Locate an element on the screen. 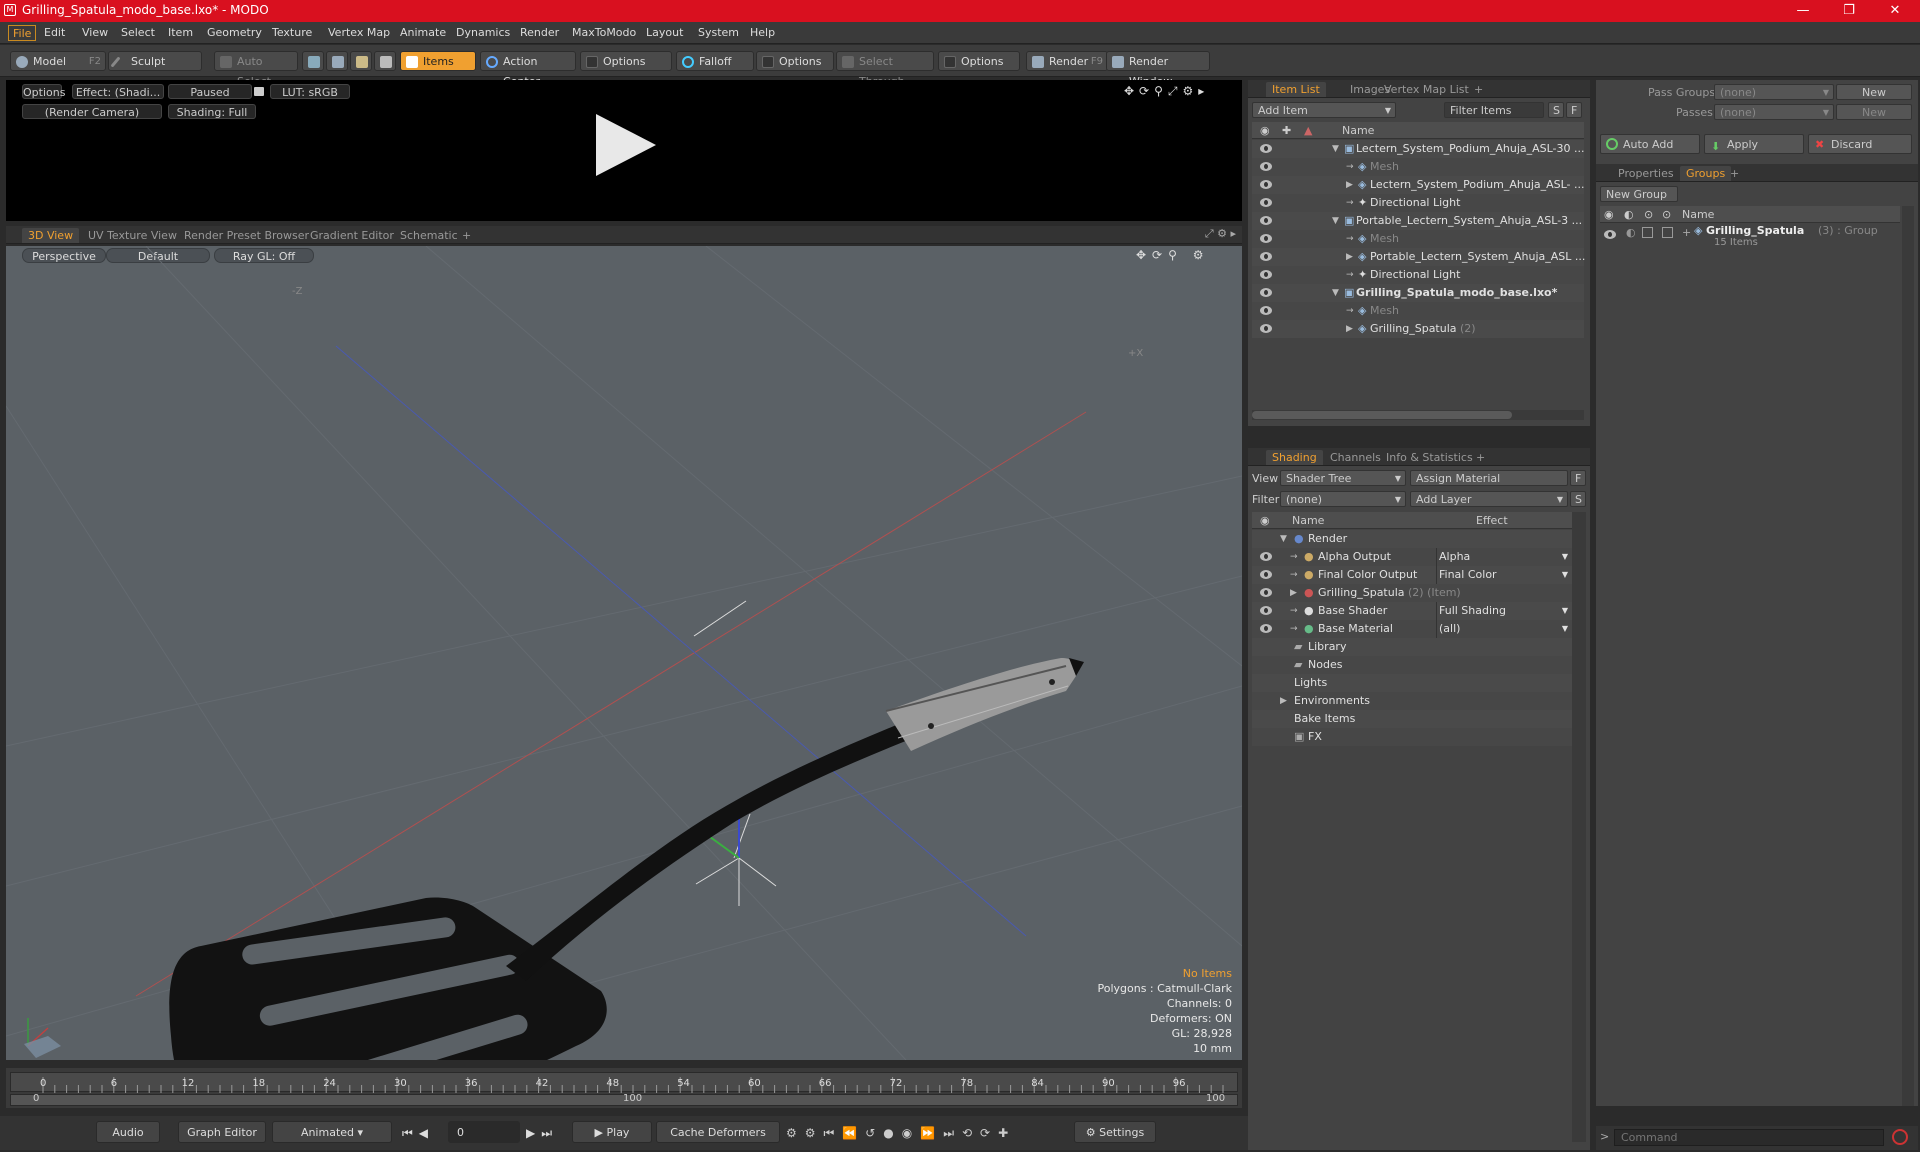 The image size is (1920, 1152). tab-gradient-editor: Gradient Editor is located at coordinates (352, 235).